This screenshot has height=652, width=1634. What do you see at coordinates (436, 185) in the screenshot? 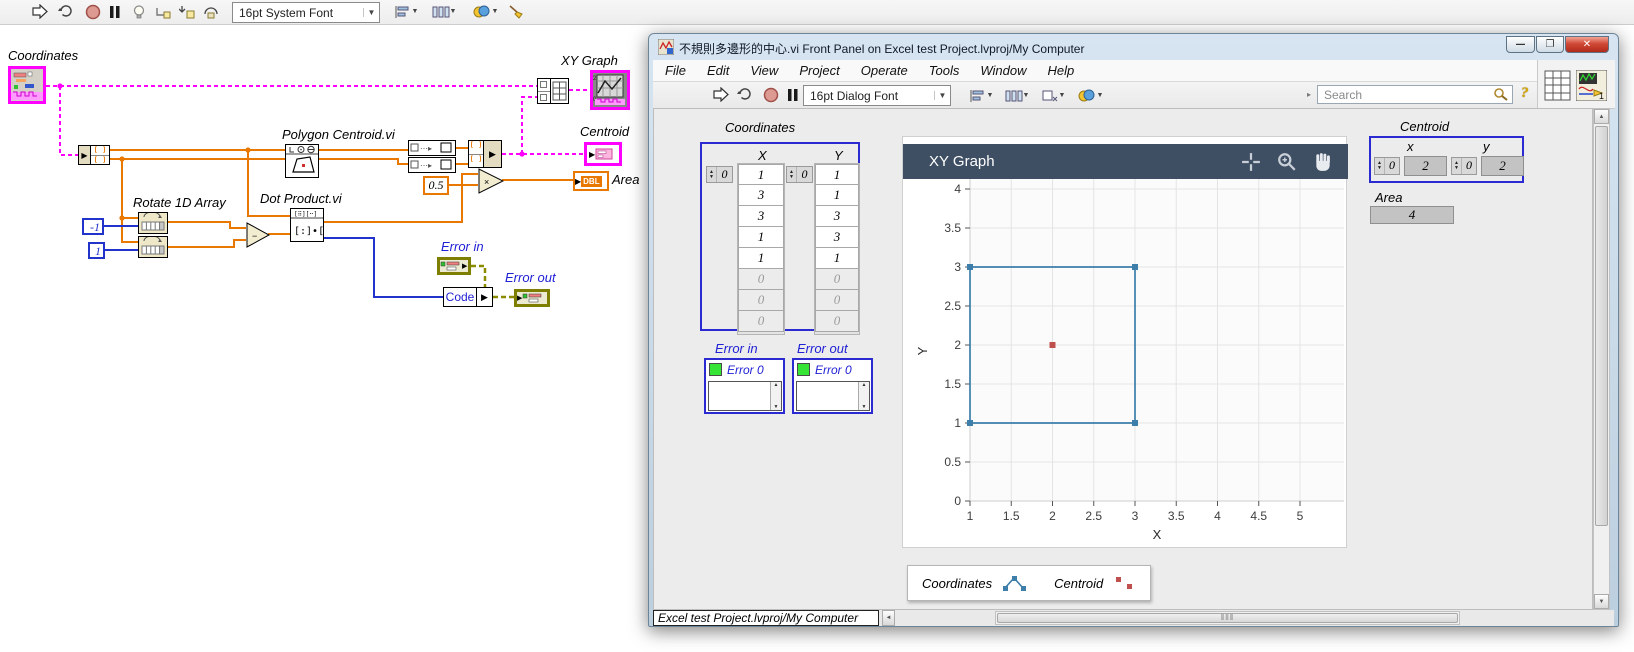
I see `constant-0-5: 0.5` at bounding box center [436, 185].